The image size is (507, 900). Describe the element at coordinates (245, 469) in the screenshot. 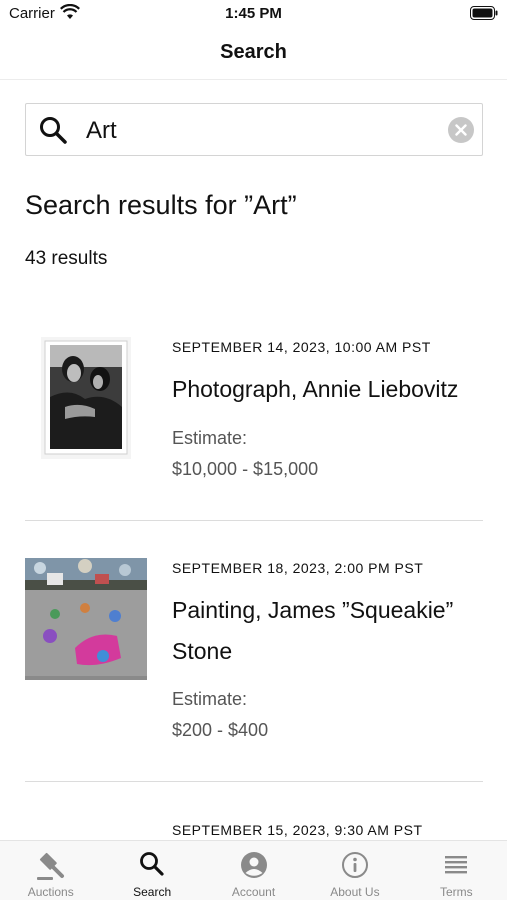

I see `estimate-value: $10,000 - $15,000` at that location.